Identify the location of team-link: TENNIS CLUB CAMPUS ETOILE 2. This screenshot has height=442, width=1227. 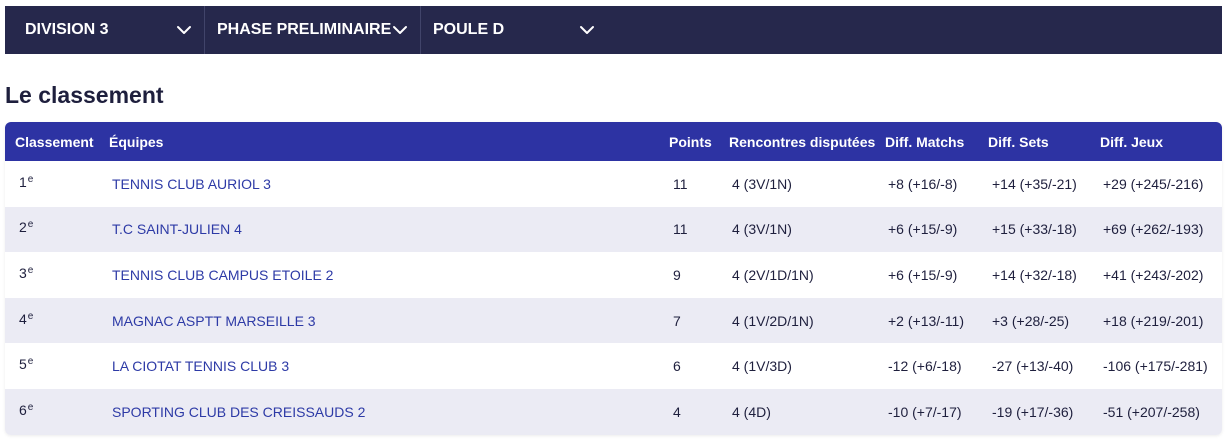
(222, 275).